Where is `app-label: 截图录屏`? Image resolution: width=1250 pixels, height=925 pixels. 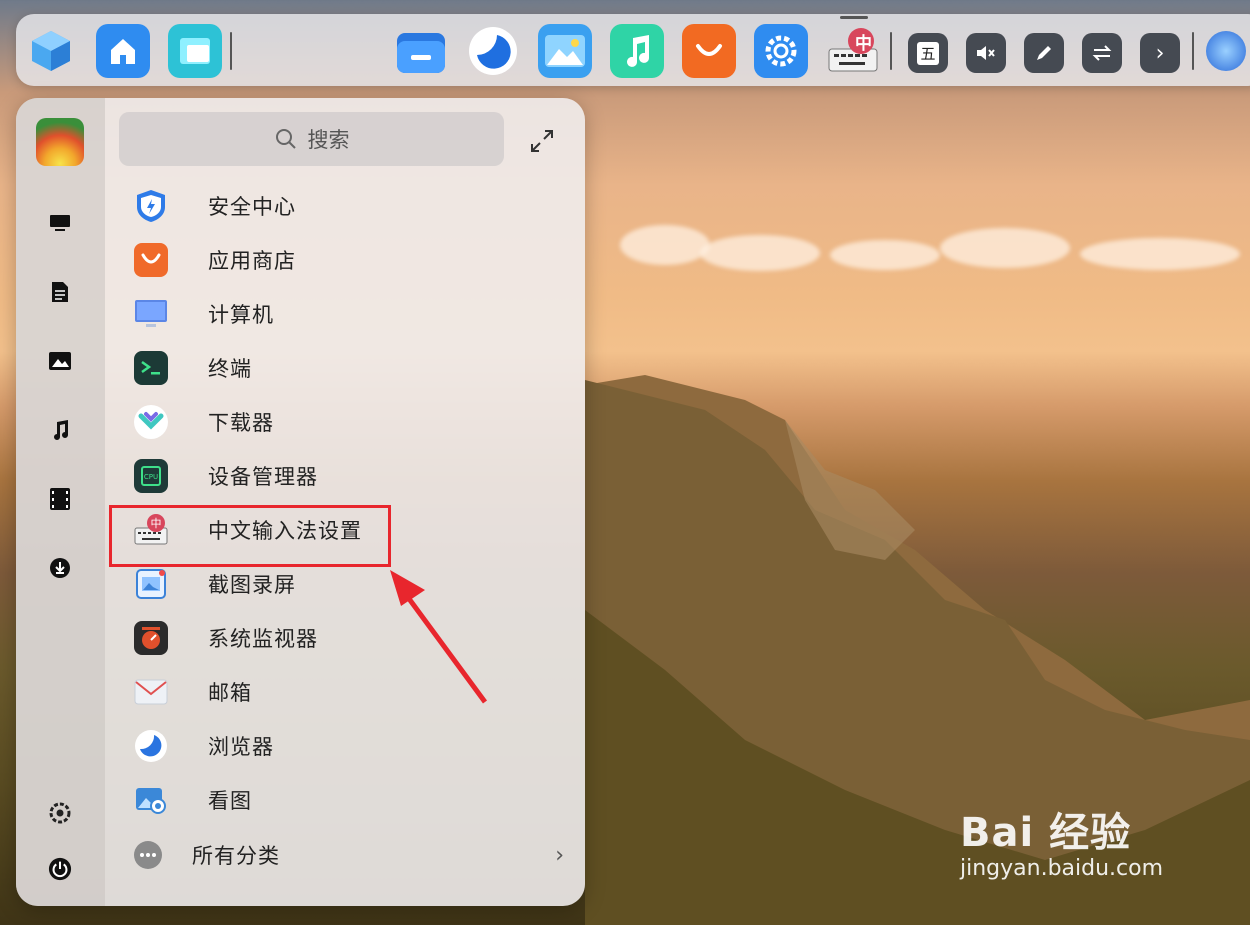
app-label: 截图录屏 is located at coordinates (252, 585).